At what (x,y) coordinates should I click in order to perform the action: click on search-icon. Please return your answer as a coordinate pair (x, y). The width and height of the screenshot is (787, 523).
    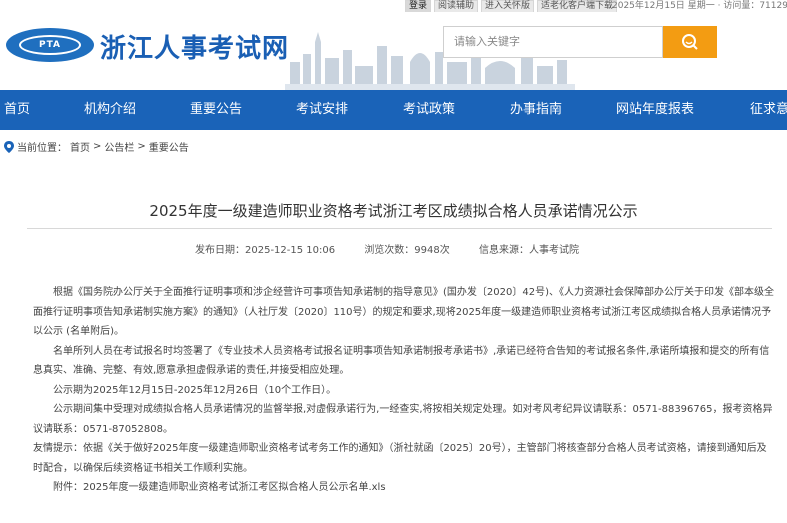
    Looking at the image, I should click on (690, 42).